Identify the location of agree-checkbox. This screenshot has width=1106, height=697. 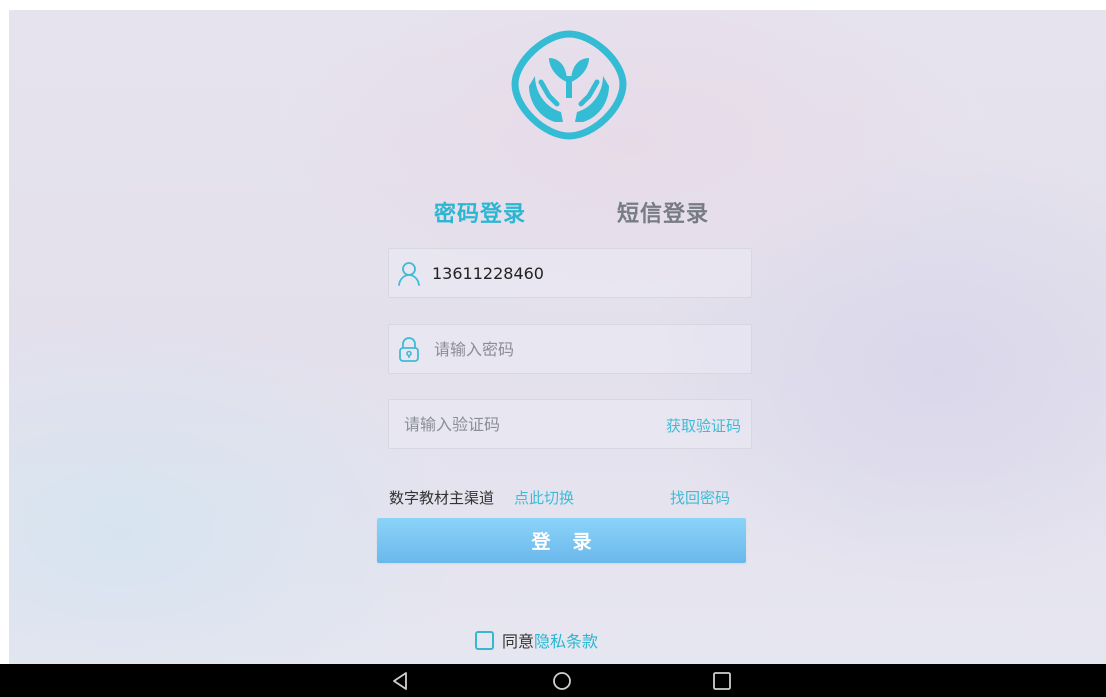
(484, 640).